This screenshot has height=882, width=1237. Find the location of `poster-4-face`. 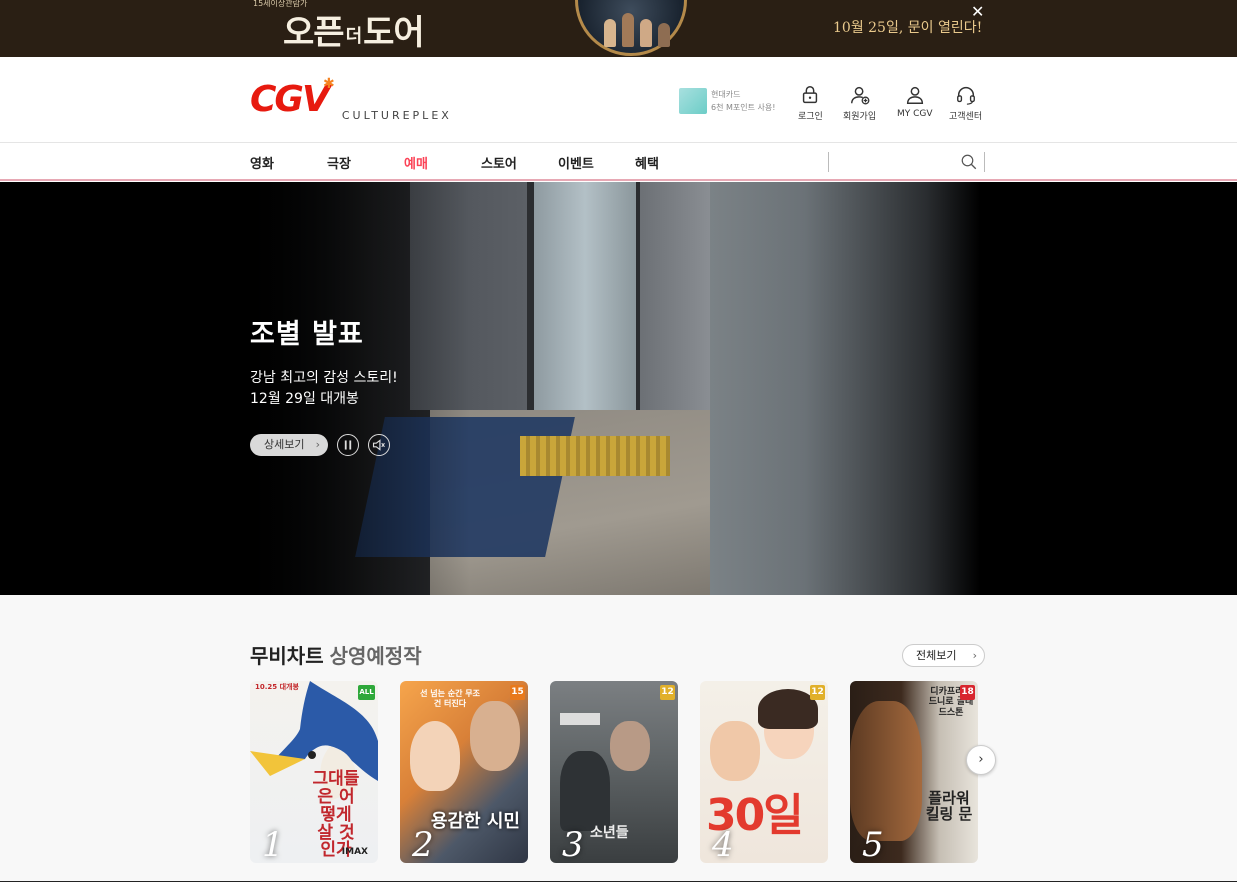

poster-4-face is located at coordinates (735, 751).